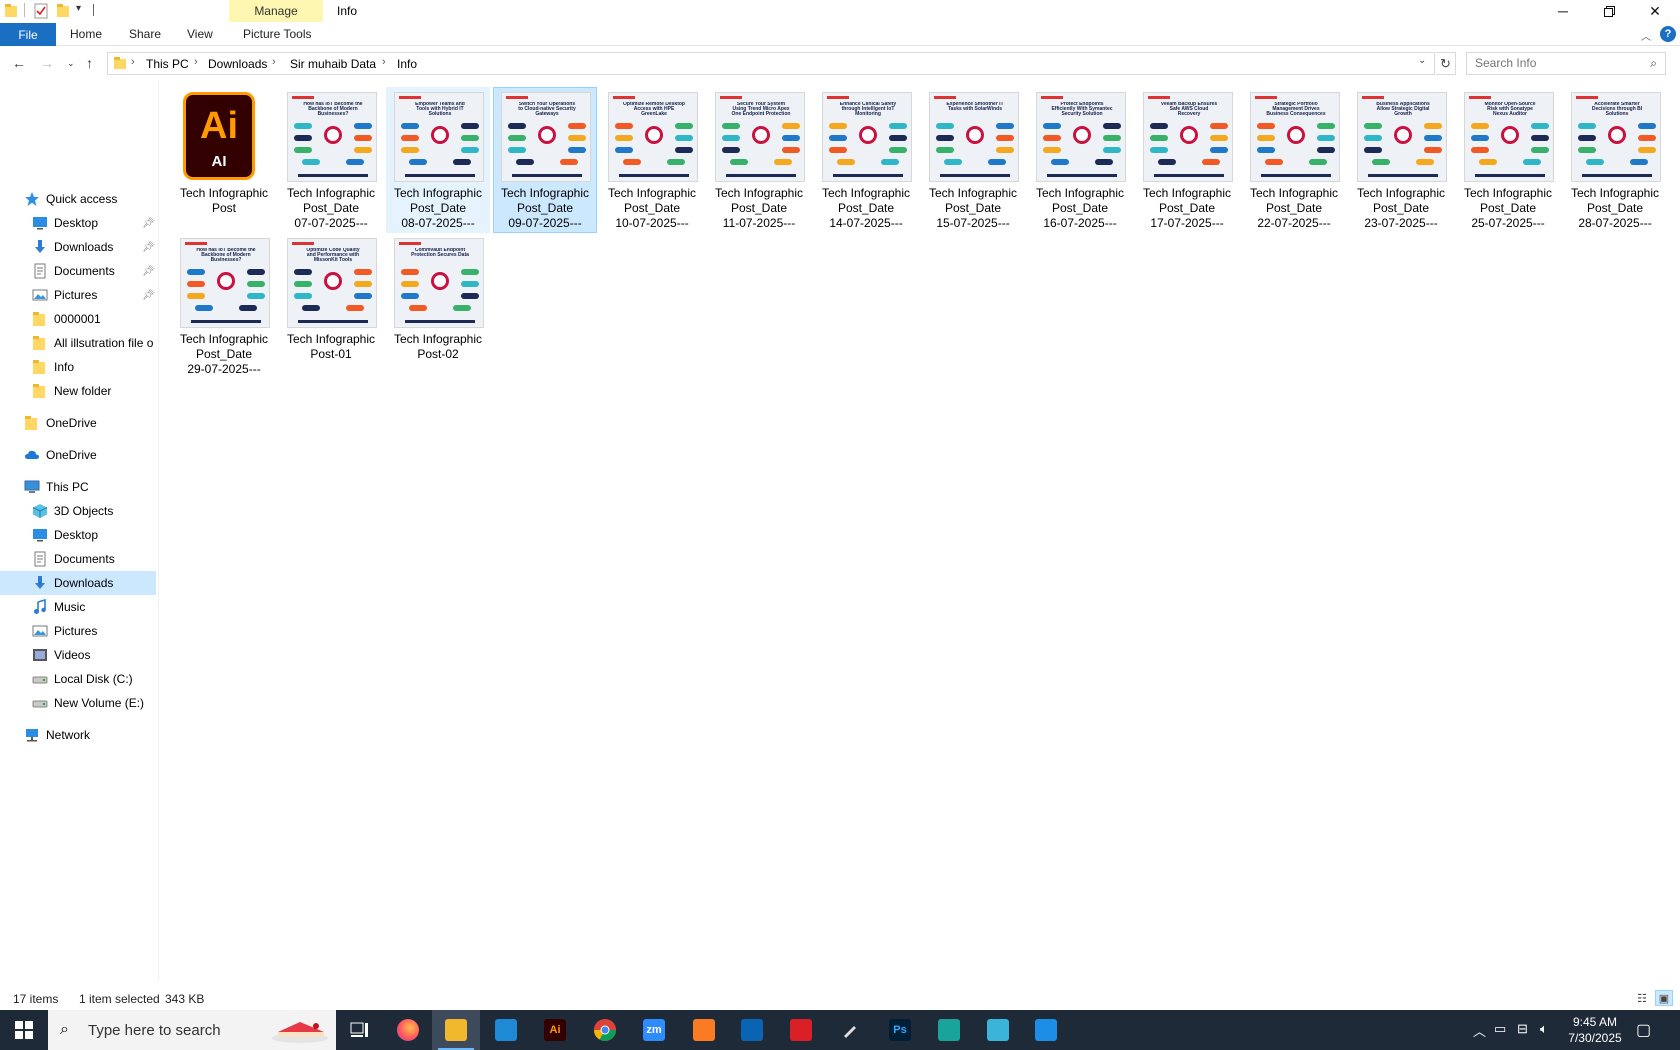  I want to click on refresh-button: ↻, so click(1446, 63).